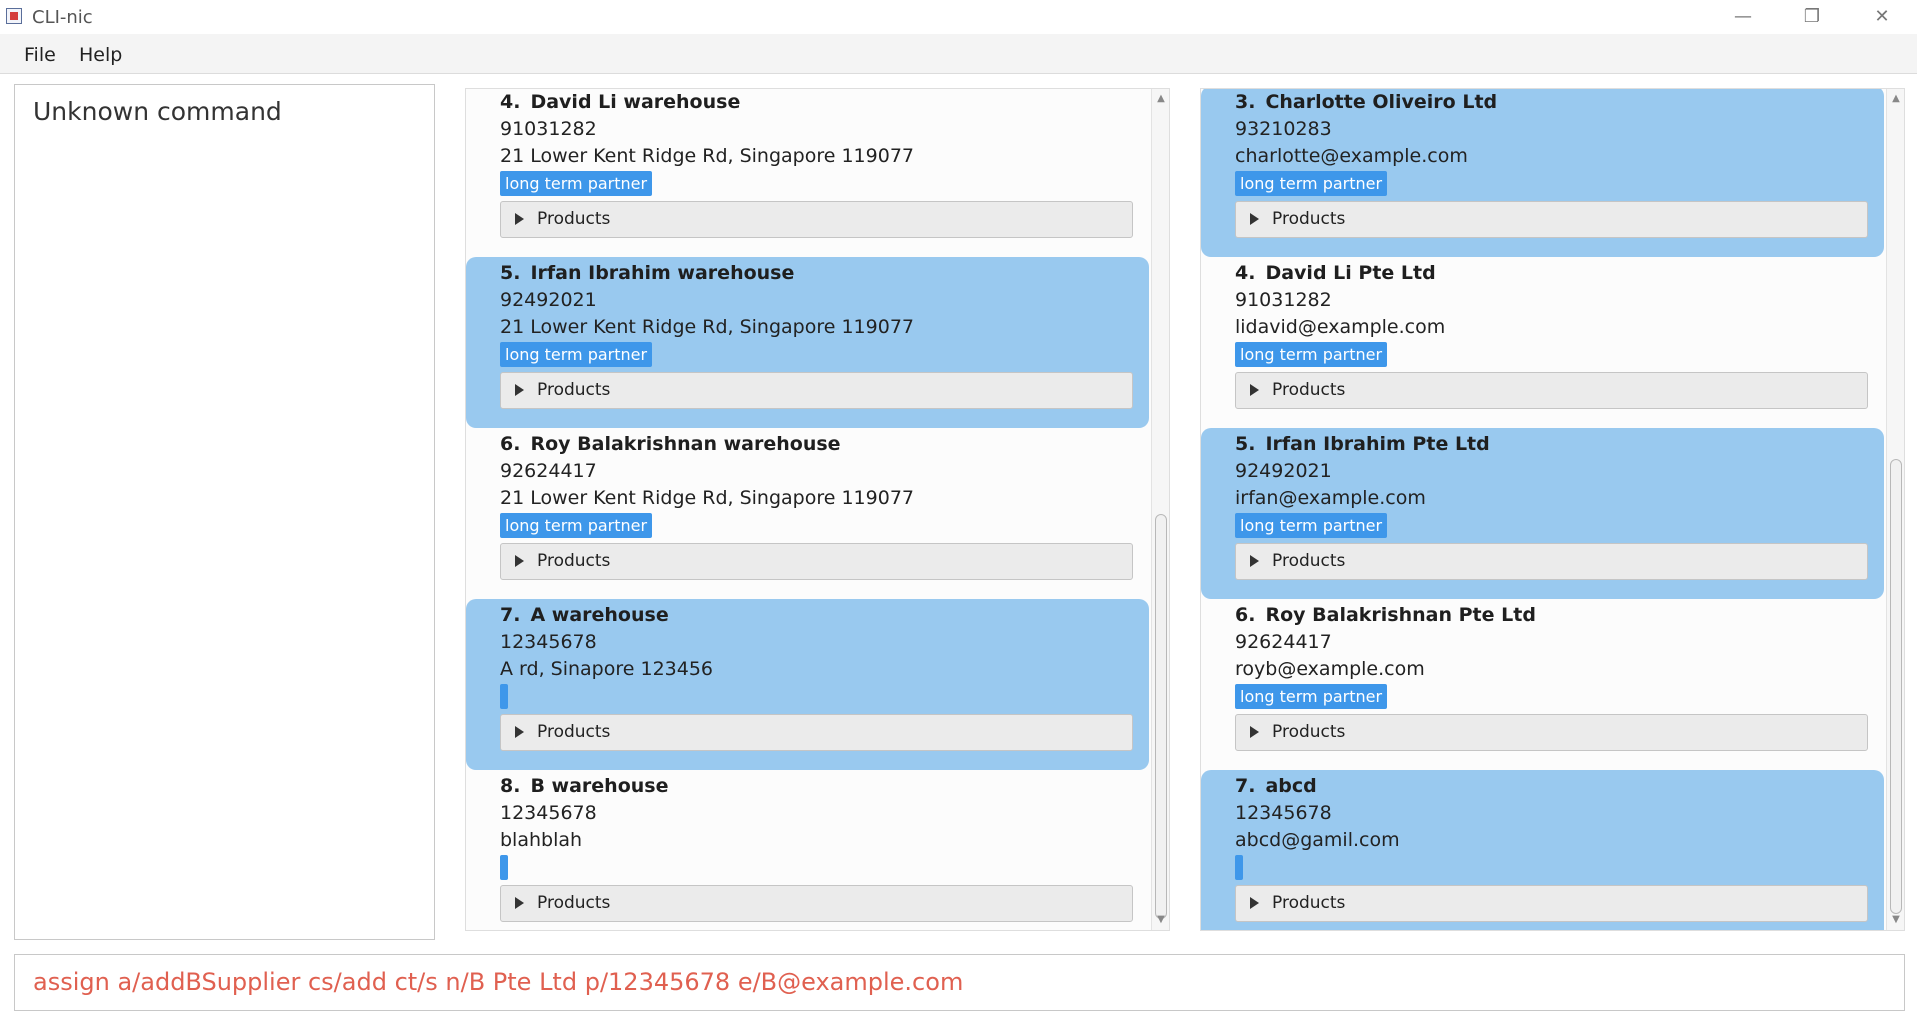  I want to click on cell-name: B warehouse, so click(599, 786).